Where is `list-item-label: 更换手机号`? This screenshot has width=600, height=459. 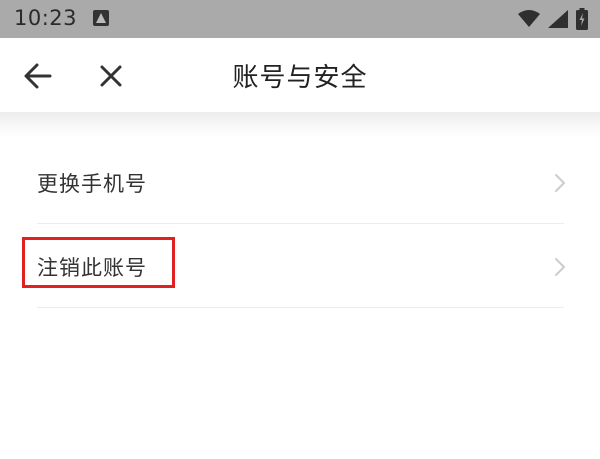
list-item-label: 更换手机号 is located at coordinates (92, 184).